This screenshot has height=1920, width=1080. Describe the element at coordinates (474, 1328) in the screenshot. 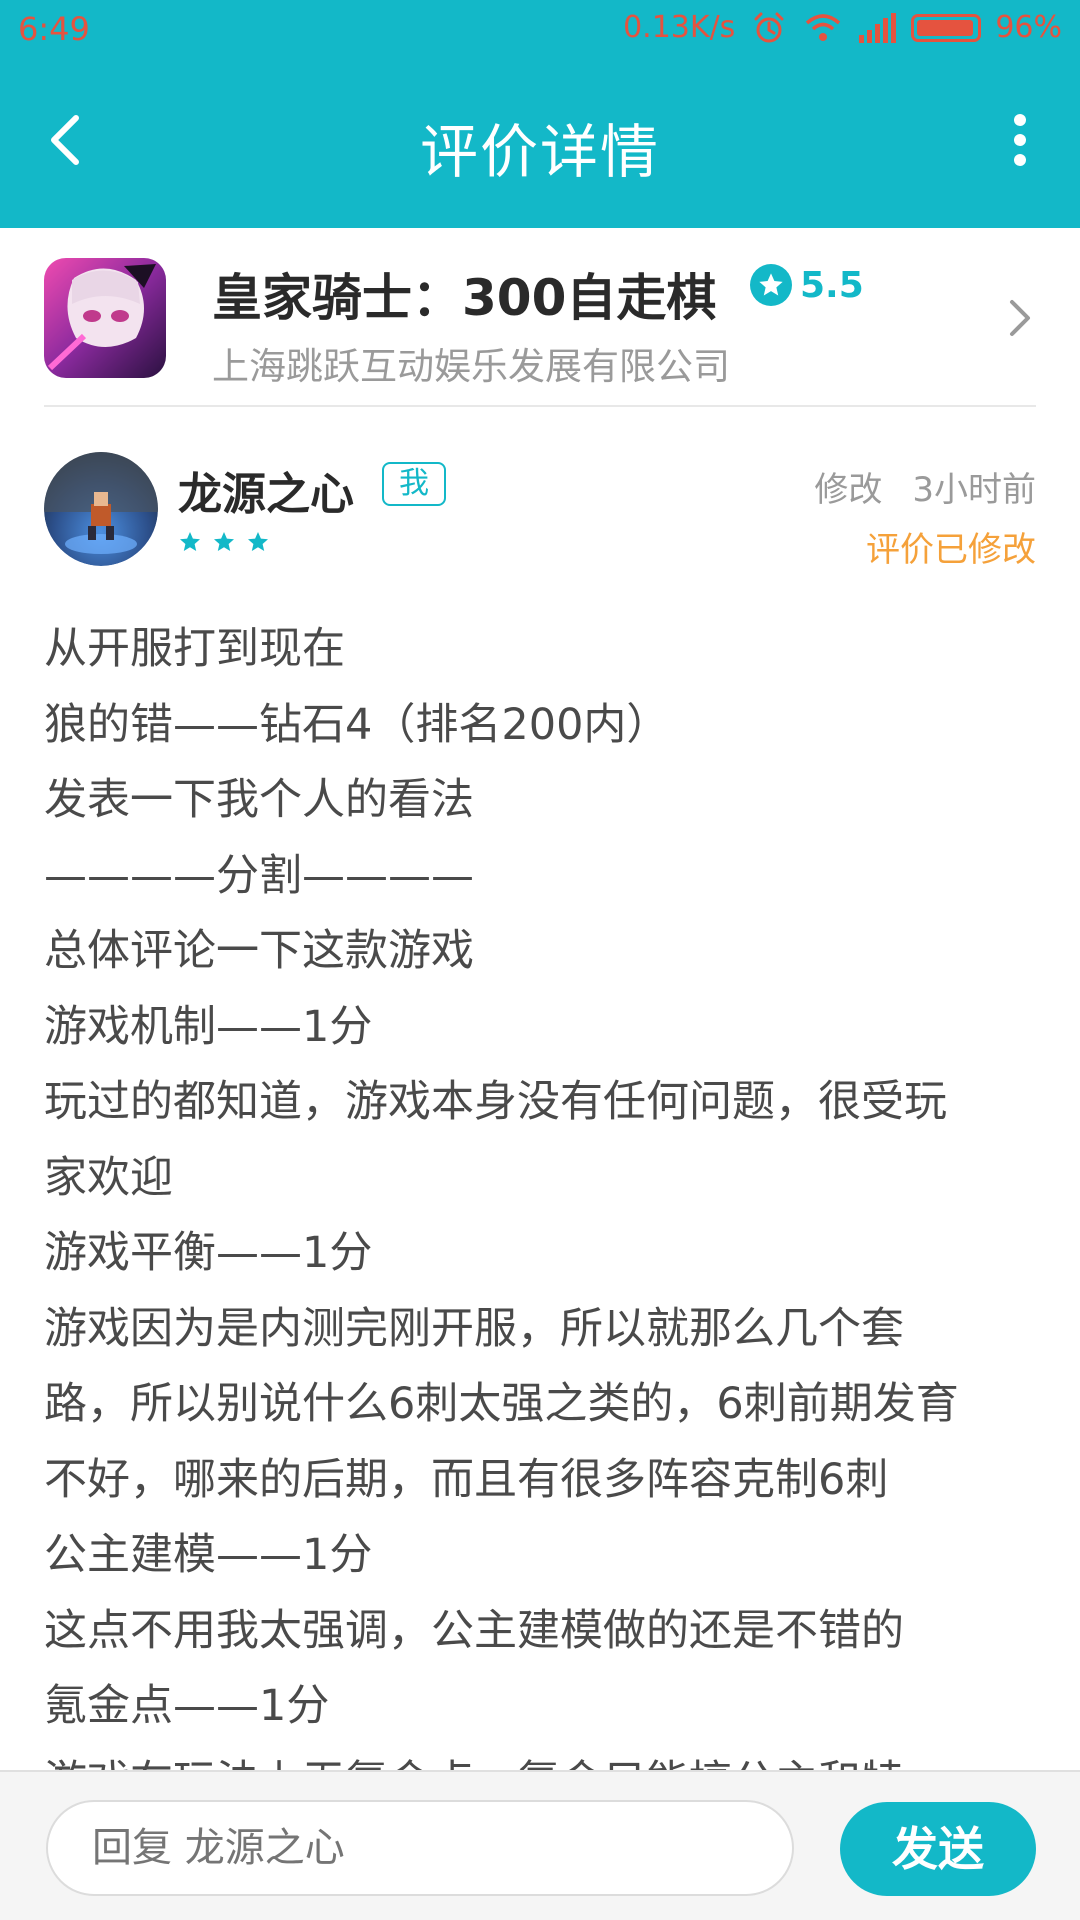

I see `review-line: 游戏因为是内测完刚开服，所以就那么几个套` at that location.